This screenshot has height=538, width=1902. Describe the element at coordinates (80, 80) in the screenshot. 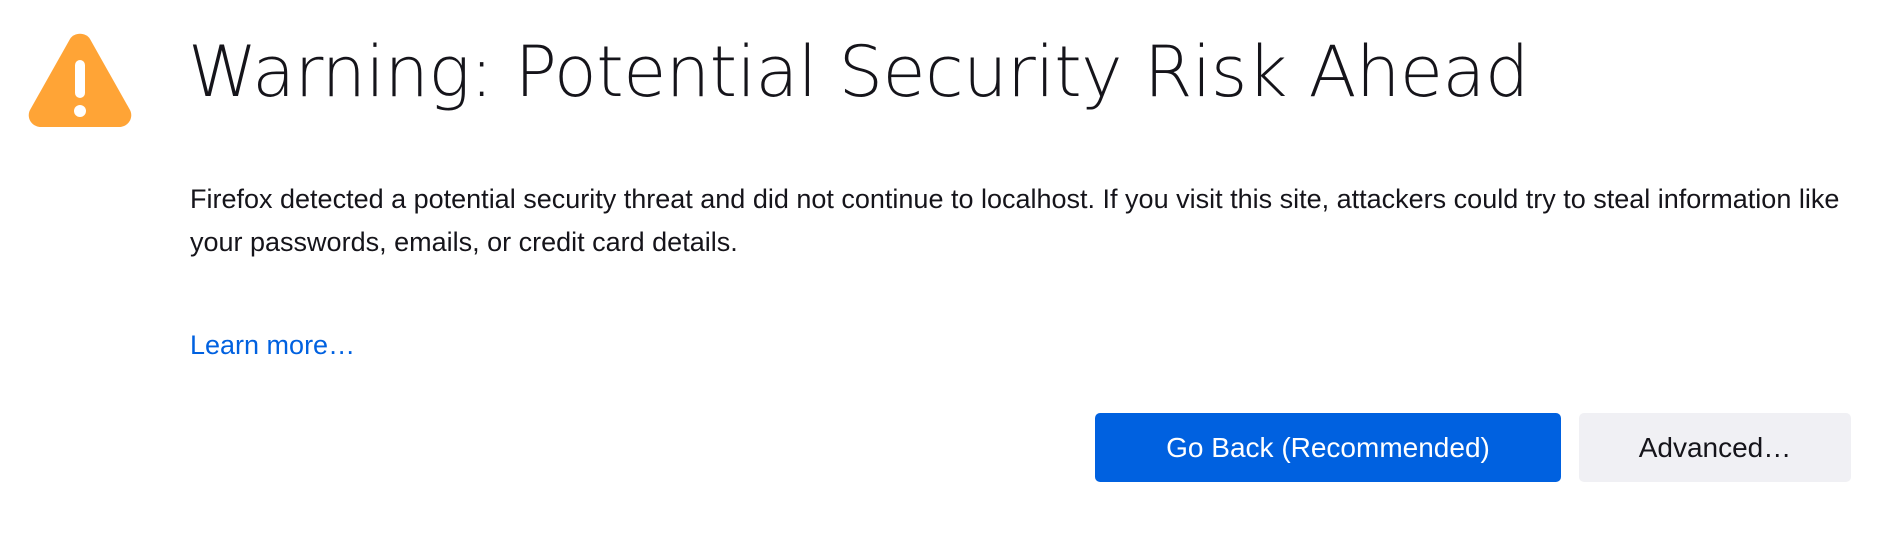

I see `warning-triangle-icon` at that location.